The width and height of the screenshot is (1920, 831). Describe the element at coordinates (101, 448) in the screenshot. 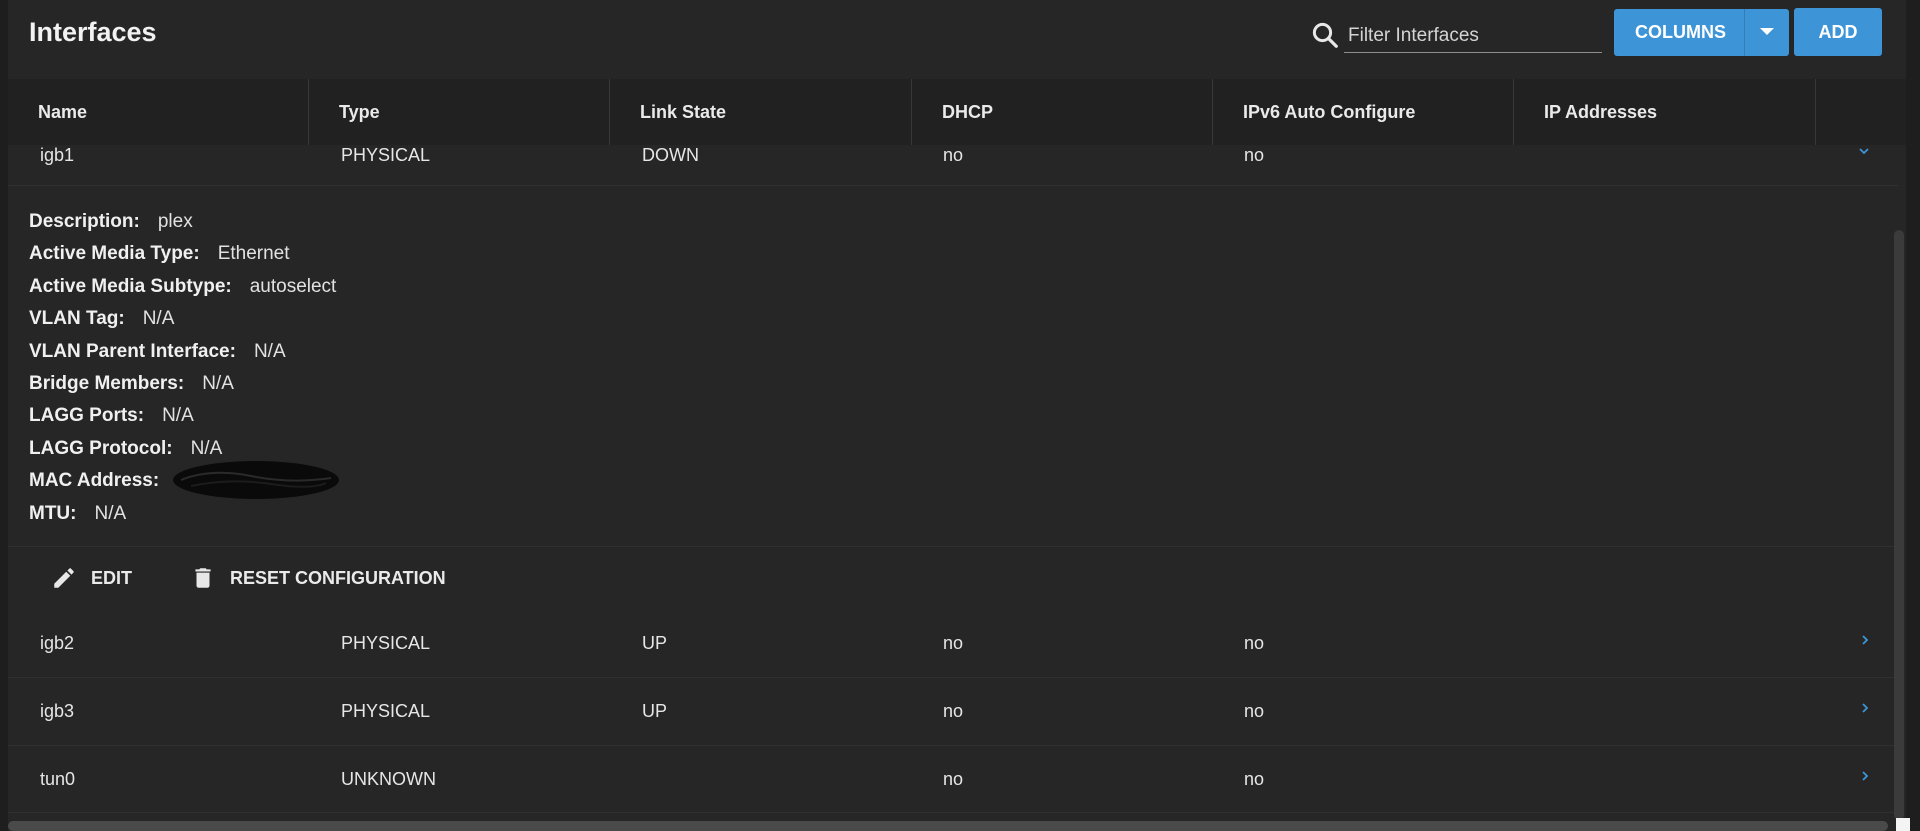

I see `detail-label: LAGG Protocol:` at that location.